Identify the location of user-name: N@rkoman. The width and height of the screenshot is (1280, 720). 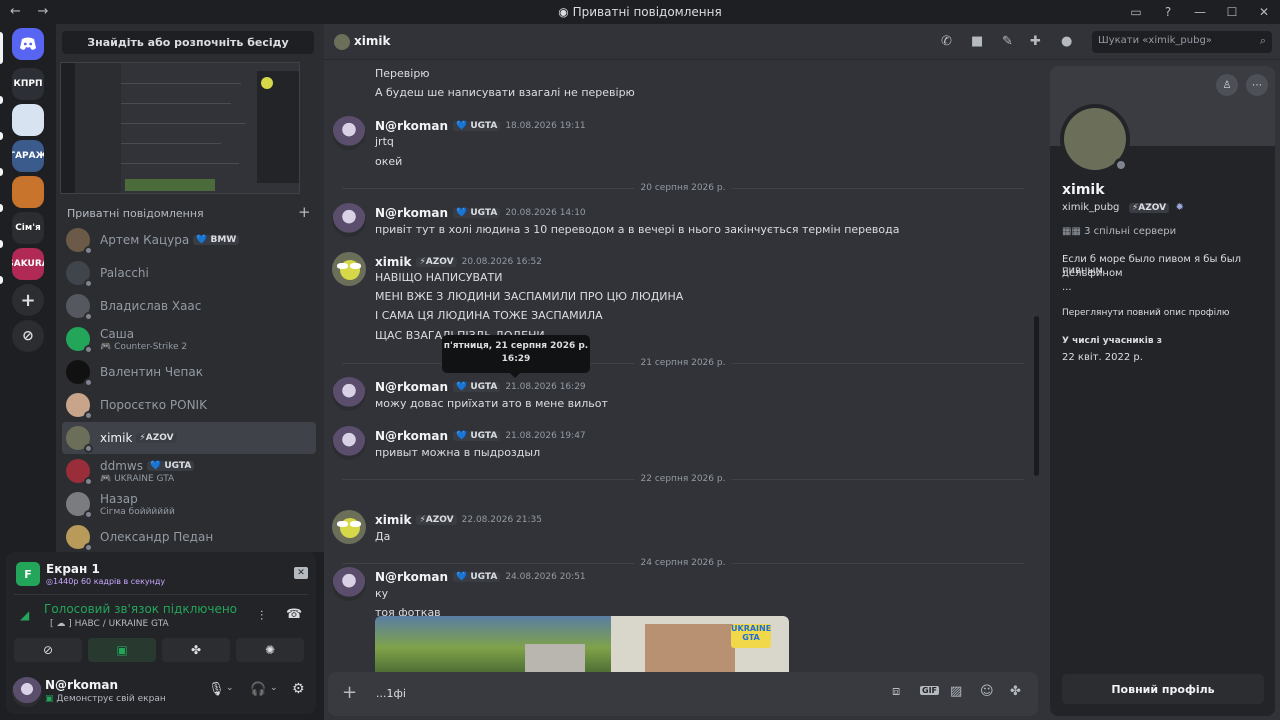
(81, 685).